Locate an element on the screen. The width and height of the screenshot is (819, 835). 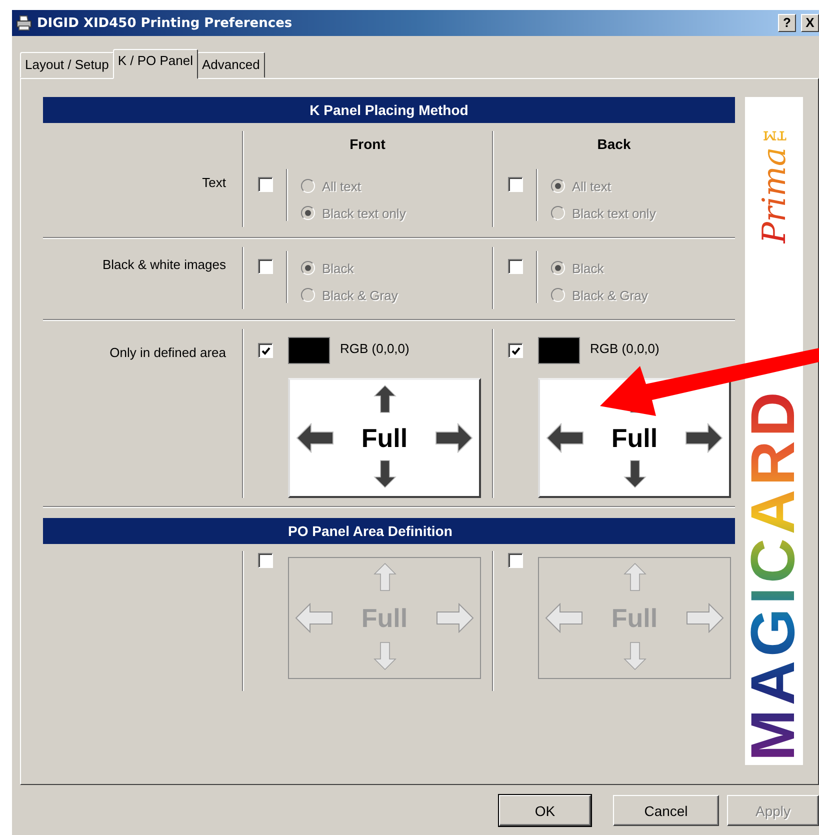
row-label: Text is located at coordinates (214, 182).